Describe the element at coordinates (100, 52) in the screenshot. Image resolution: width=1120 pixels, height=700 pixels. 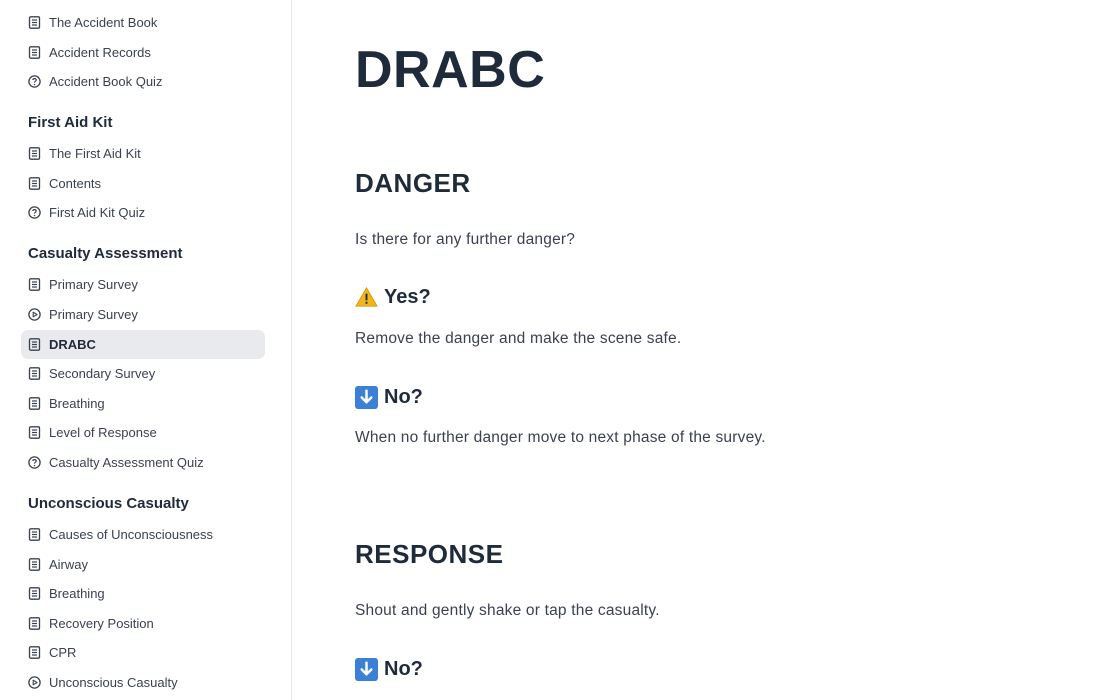
I see `sidebar-item-label: Accident Records` at that location.